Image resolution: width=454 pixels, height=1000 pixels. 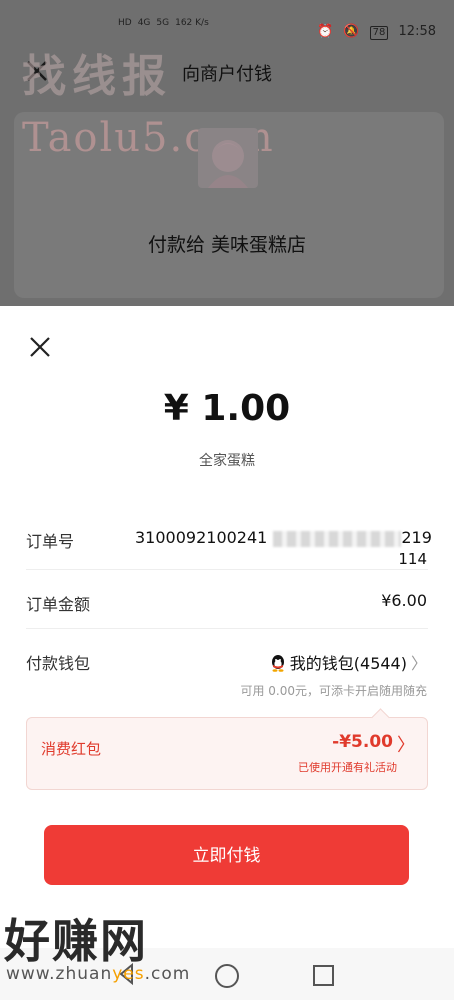 I want to click on status-speed: 162 K/s, so click(x=192, y=23).